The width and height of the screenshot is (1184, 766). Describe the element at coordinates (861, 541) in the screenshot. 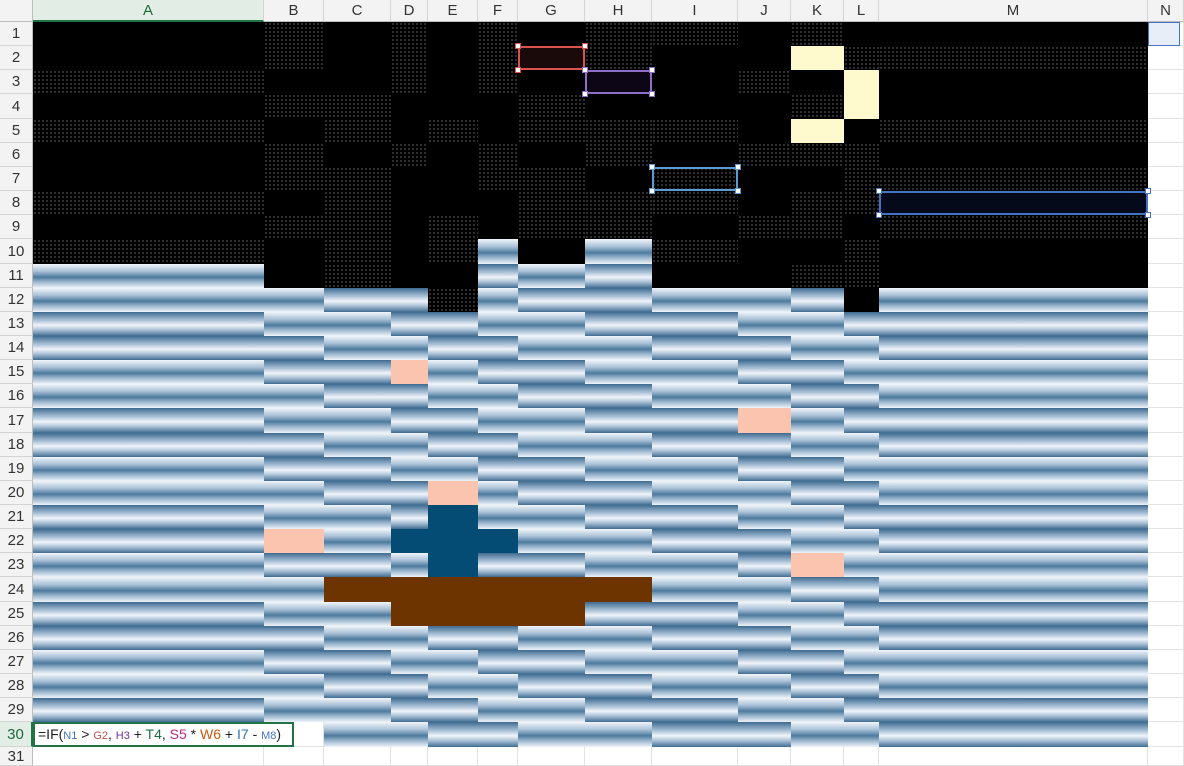

I see `cell-l22` at that location.